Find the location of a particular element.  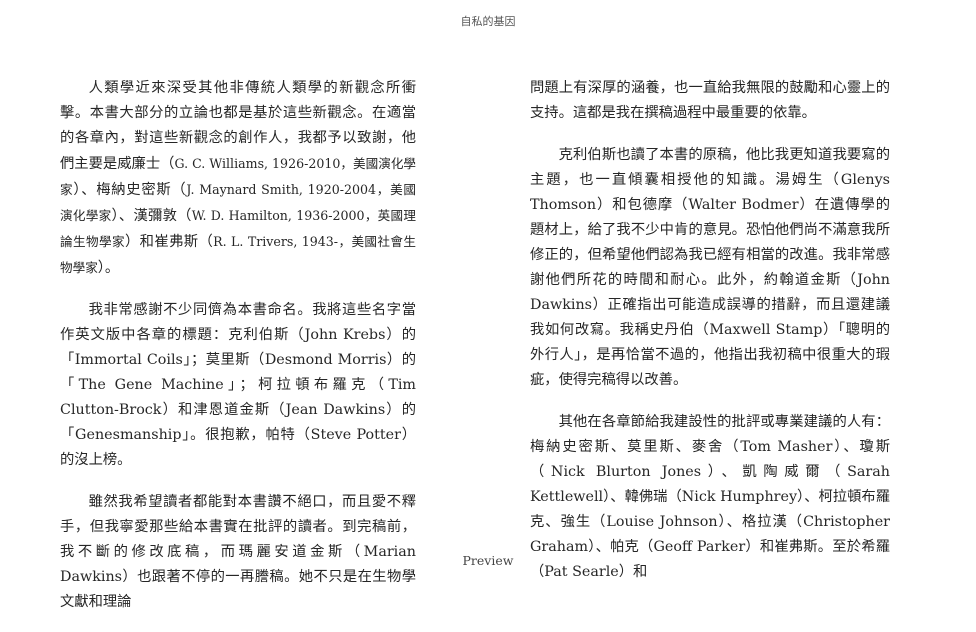

paragraph-text: ）。 is located at coordinates (108, 268).